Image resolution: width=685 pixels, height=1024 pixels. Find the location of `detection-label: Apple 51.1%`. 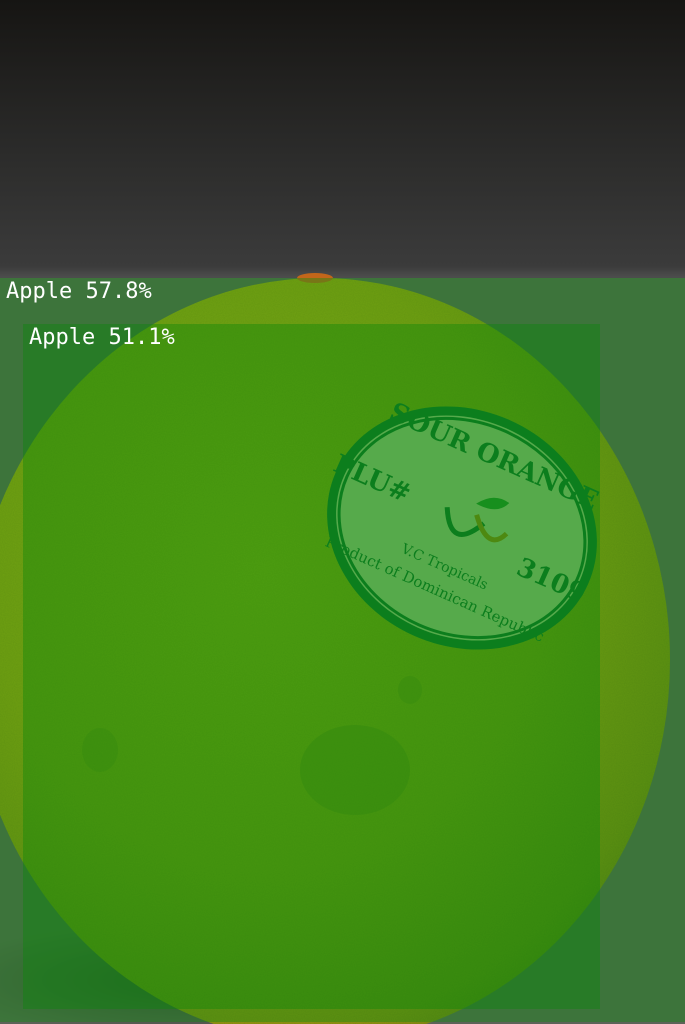

detection-label: Apple 51.1% is located at coordinates (102, 337).